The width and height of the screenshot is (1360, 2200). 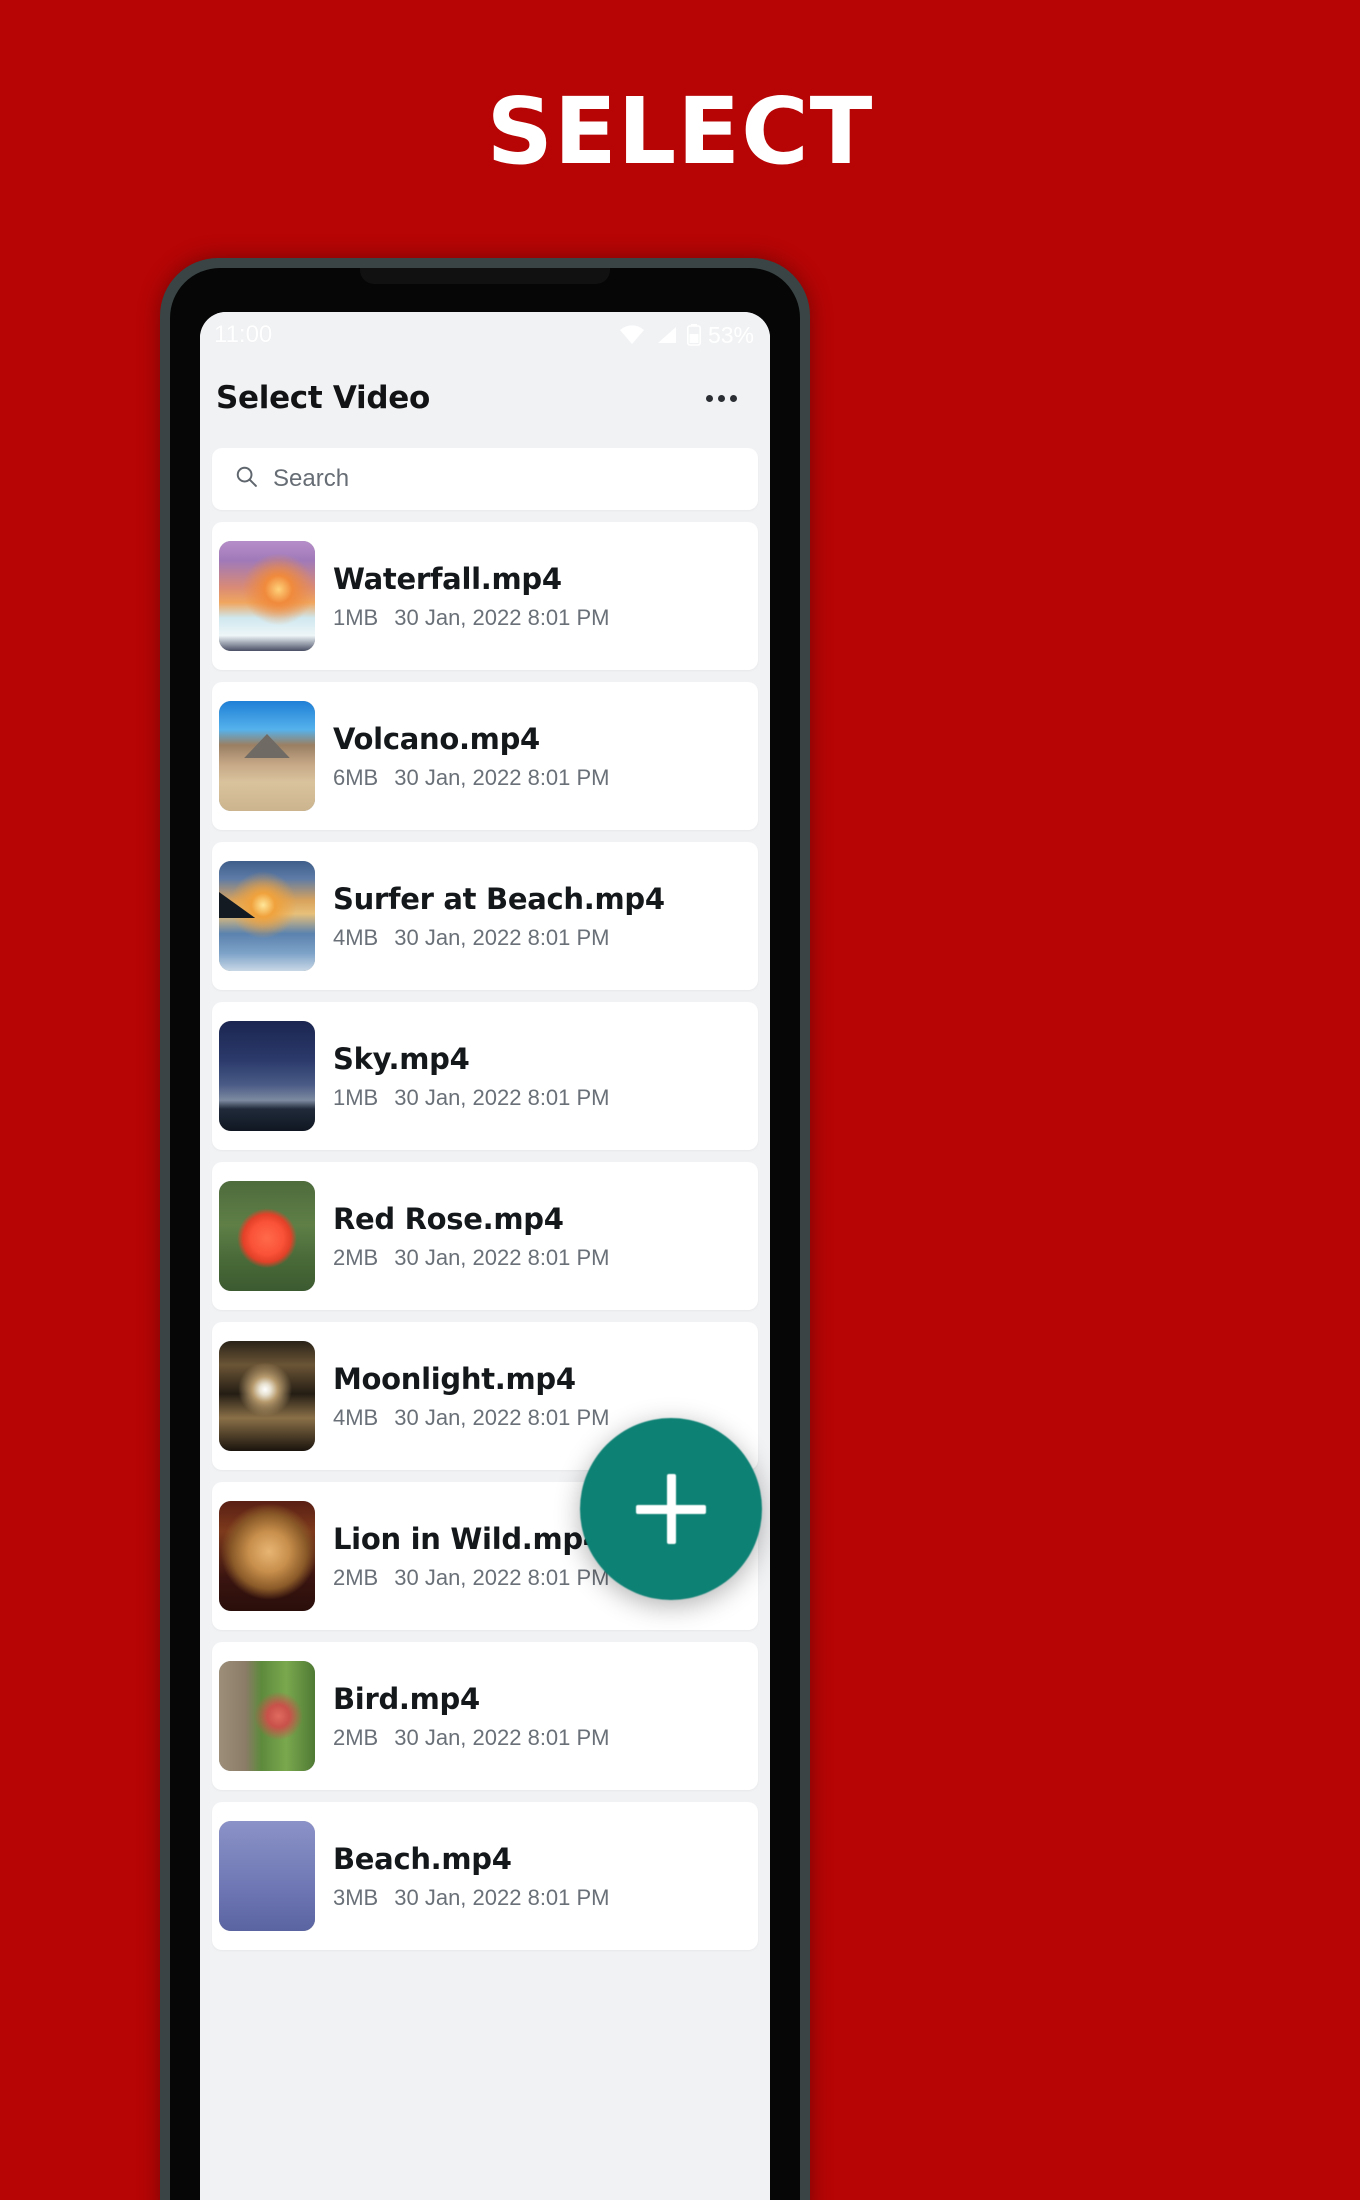 I want to click on video-filename: Bird.mp4, so click(x=406, y=1698).